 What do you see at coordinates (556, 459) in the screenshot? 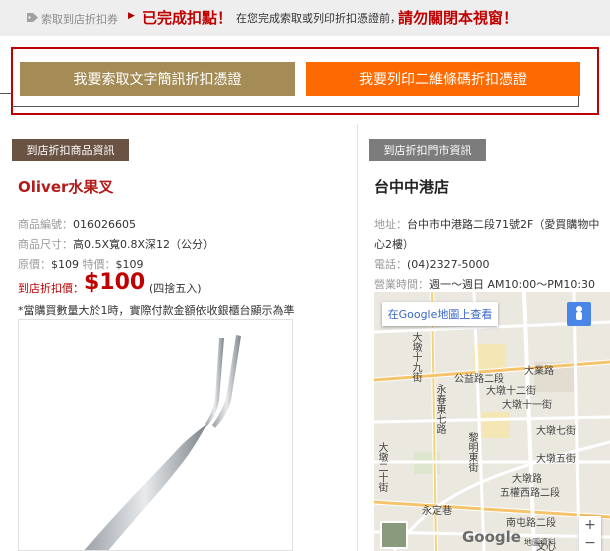
I see `road-label: 大墩五街` at bounding box center [556, 459].